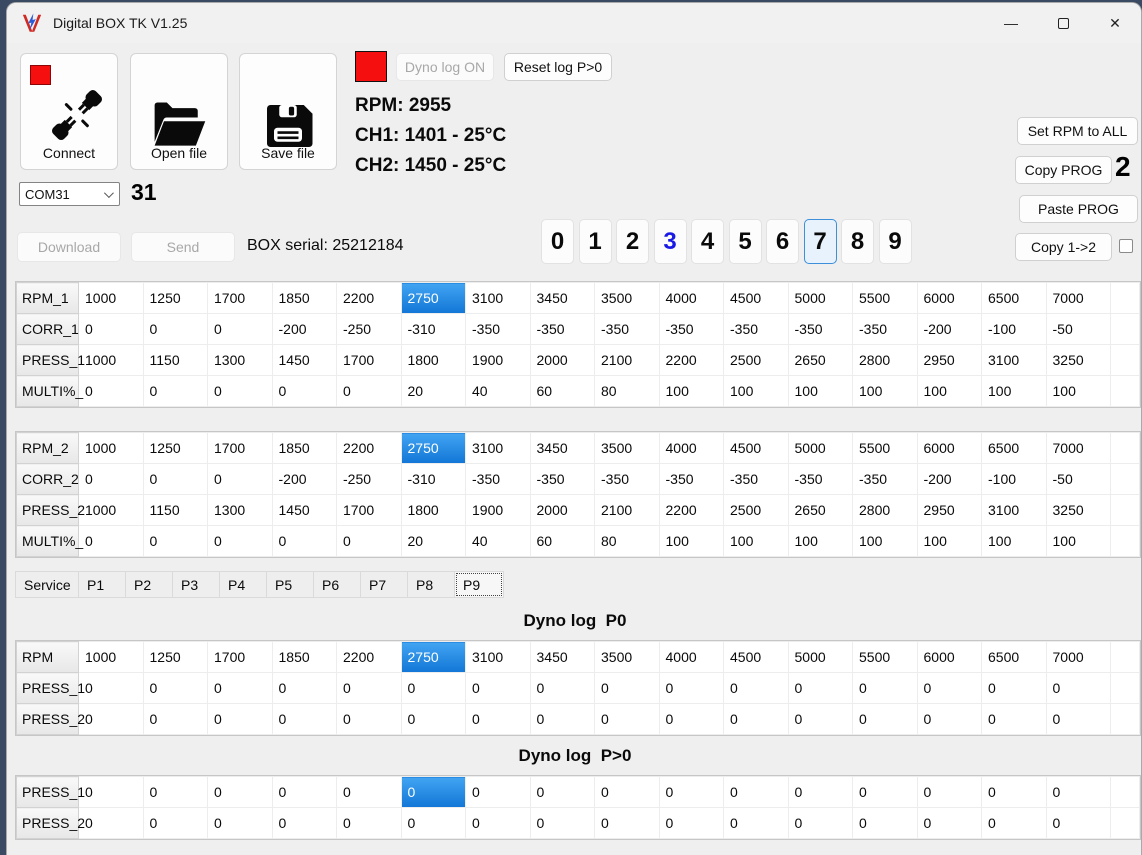 This screenshot has height=855, width=1142. What do you see at coordinates (627, 448) in the screenshot?
I see `cell: 3500` at bounding box center [627, 448].